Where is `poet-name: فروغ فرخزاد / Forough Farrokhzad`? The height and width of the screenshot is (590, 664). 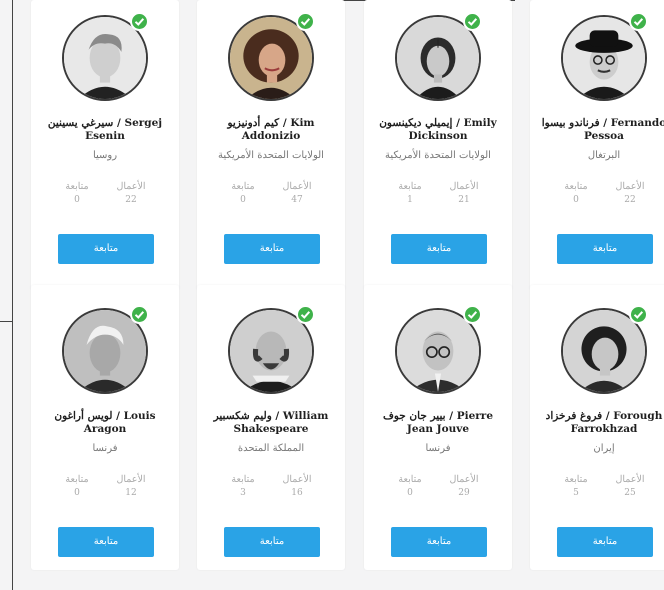 poet-name: فروغ فرخزاد / Forough Farrokhzad is located at coordinates (600, 423).